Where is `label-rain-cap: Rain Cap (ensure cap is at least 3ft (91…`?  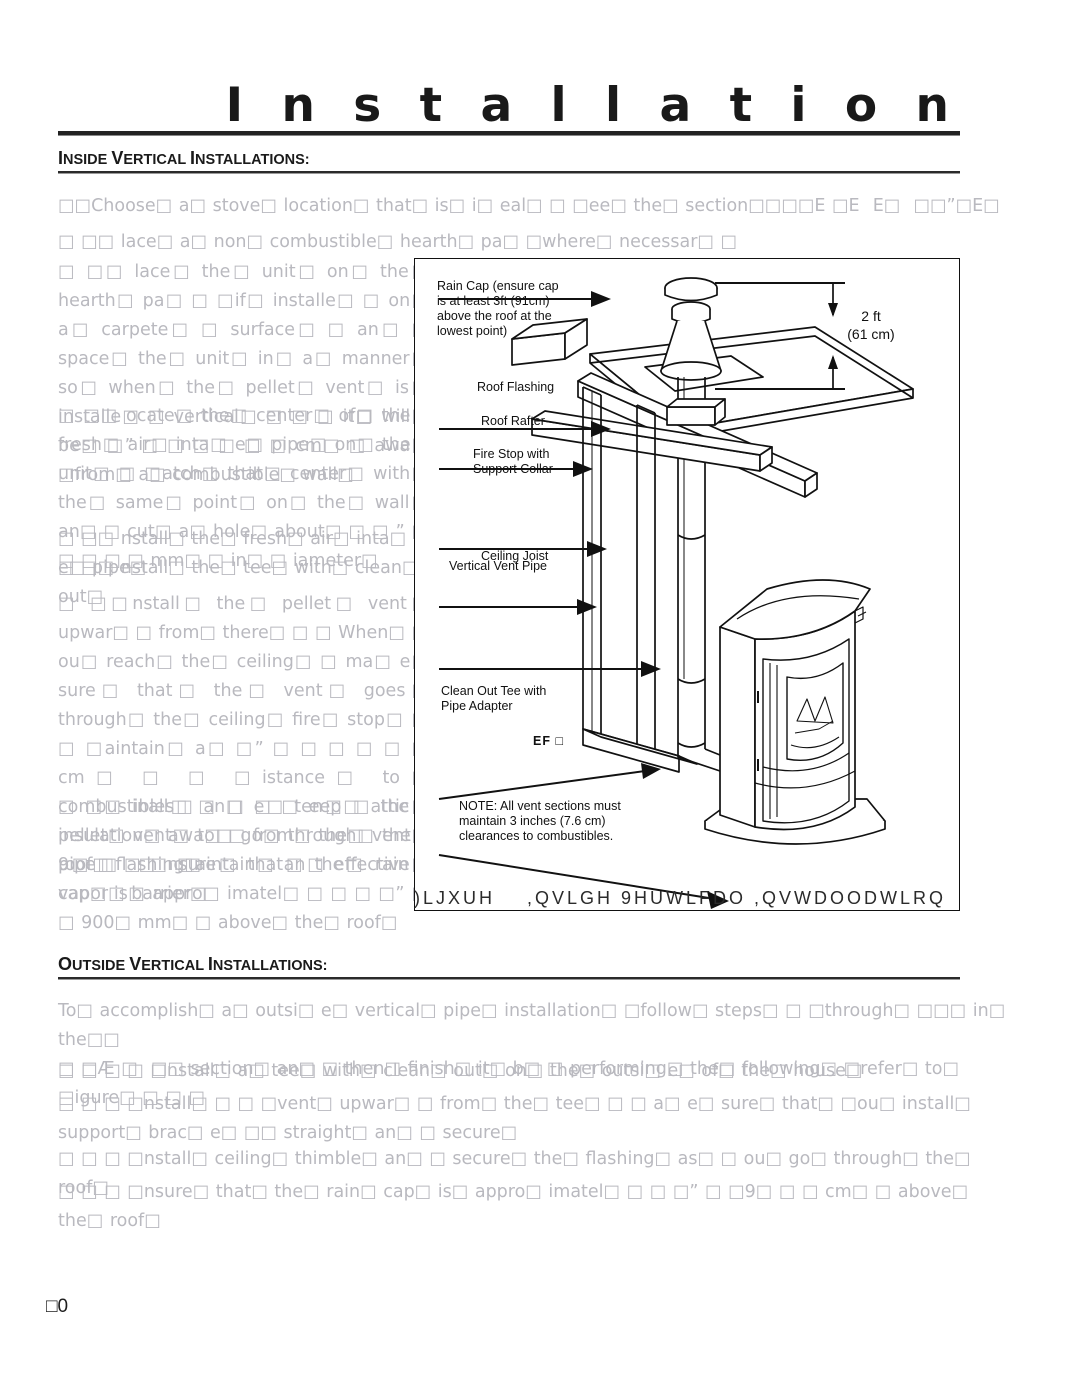
label-rain-cap: Rain Cap (ensure cap is at least 3ft (91… is located at coordinates (498, 308).